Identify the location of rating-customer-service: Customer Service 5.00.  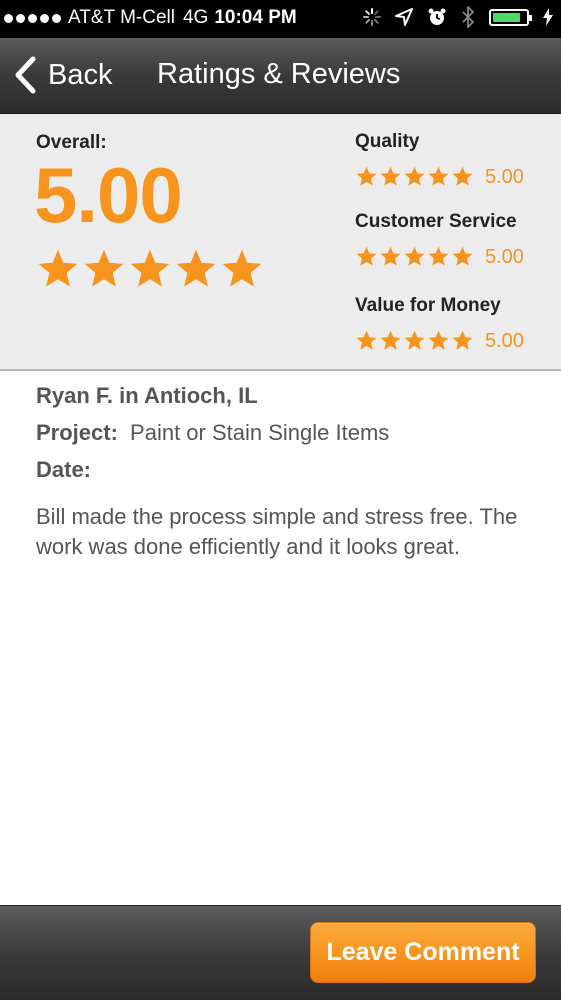
(439, 240).